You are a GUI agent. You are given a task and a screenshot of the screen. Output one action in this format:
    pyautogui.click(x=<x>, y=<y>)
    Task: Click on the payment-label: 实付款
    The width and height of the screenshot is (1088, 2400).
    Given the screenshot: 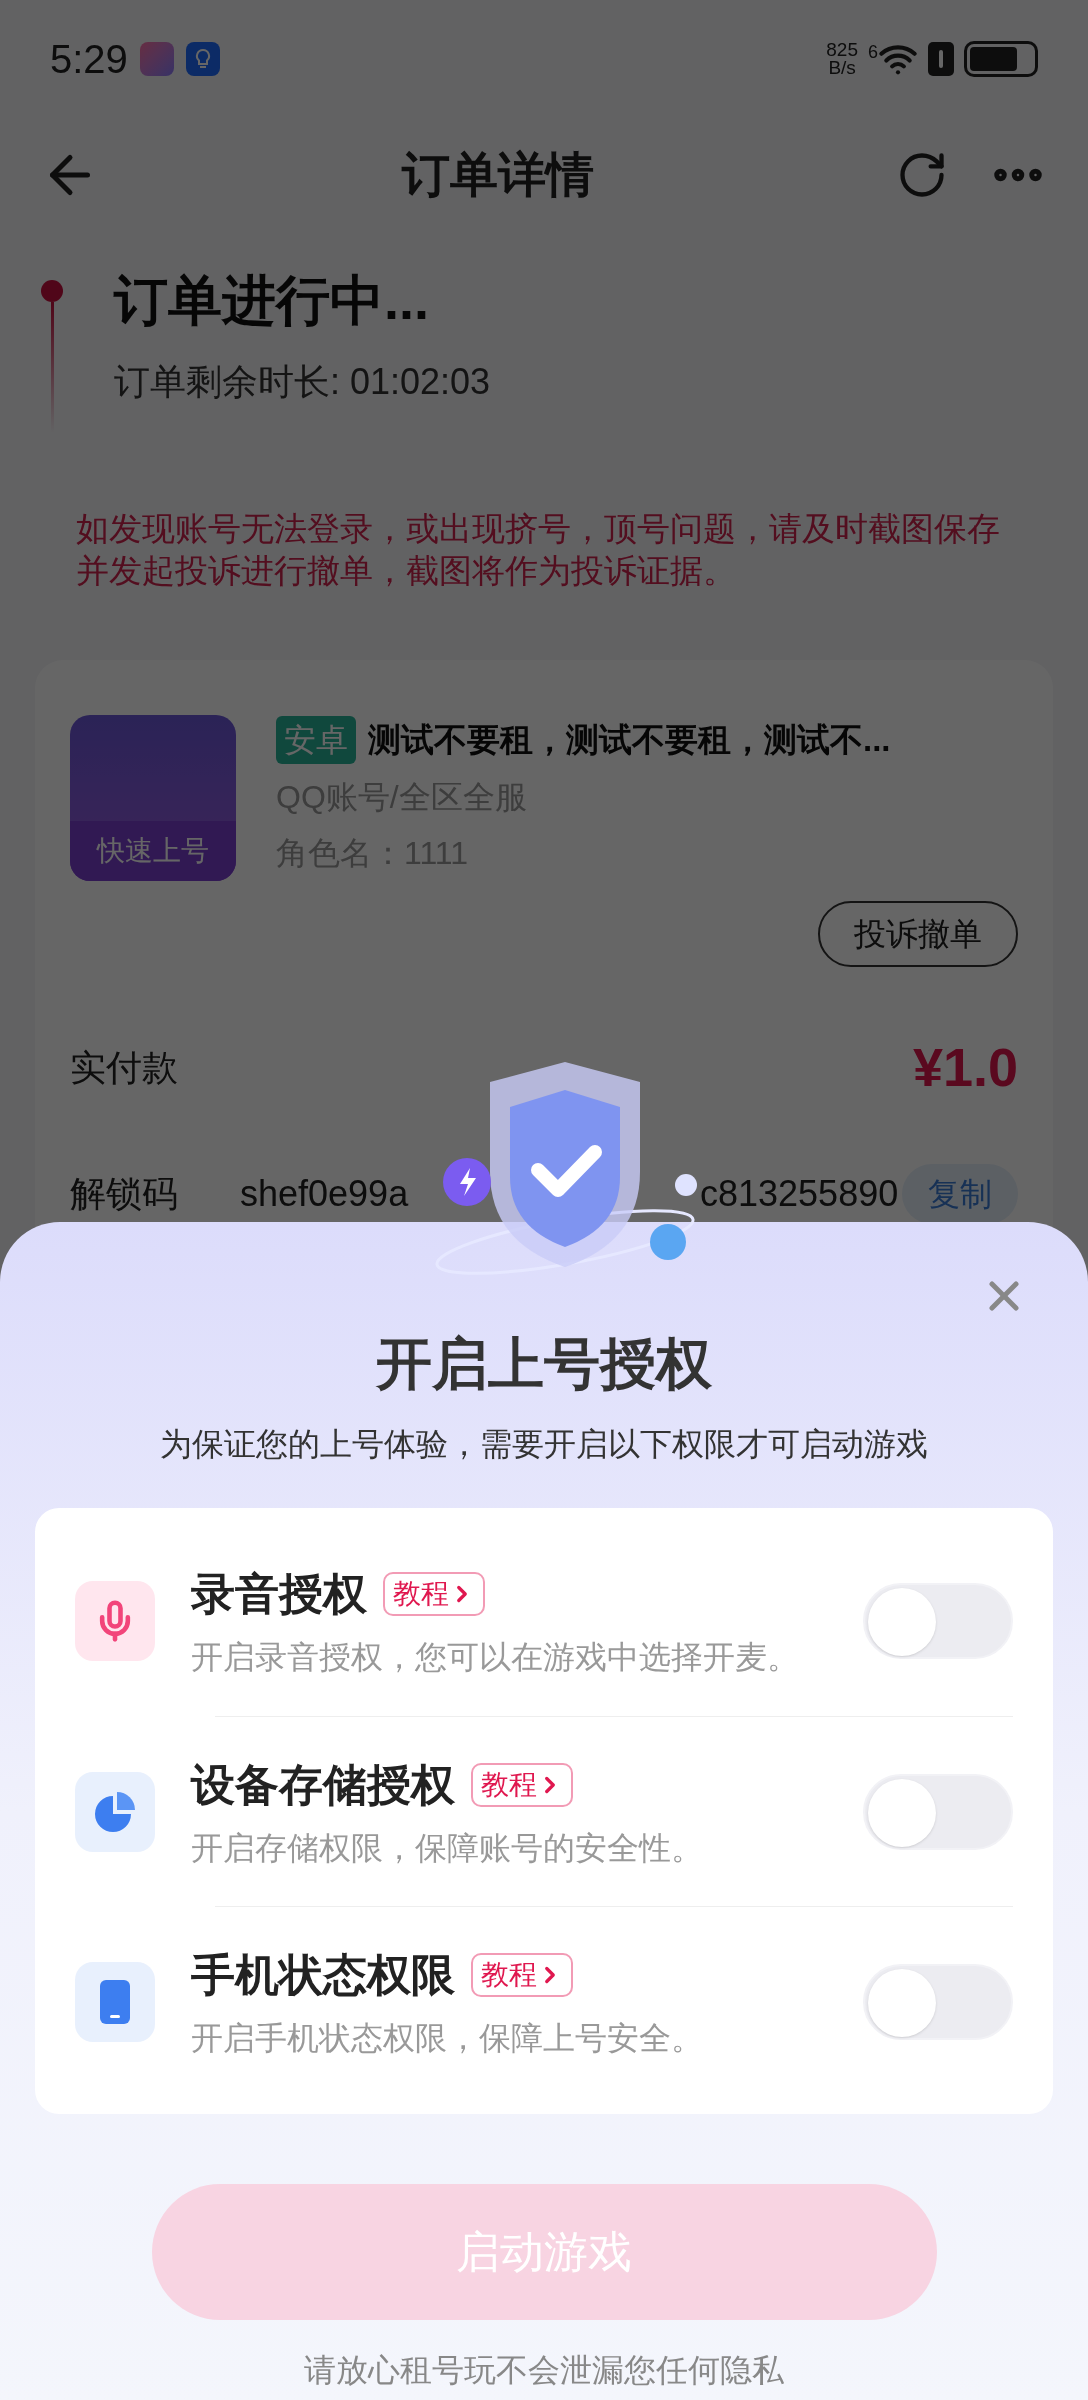 What is the action you would take?
    pyautogui.click(x=124, y=1067)
    